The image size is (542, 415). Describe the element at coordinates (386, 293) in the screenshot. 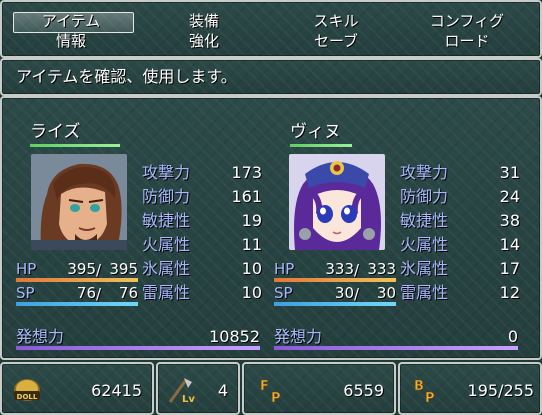

I see `sp-max: 30` at that location.